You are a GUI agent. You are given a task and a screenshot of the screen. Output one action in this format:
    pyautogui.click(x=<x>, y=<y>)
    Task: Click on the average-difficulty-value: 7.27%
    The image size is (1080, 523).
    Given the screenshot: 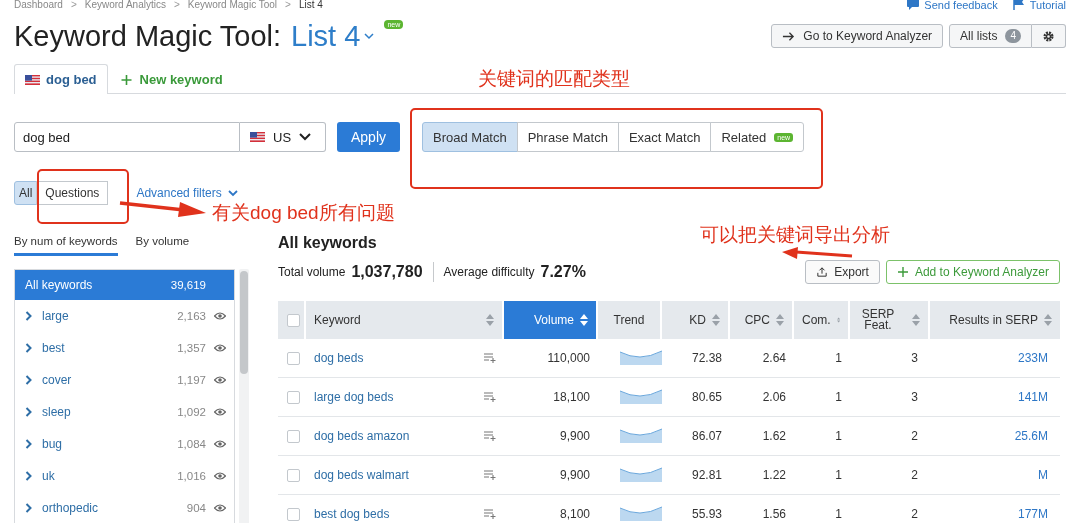 What is the action you would take?
    pyautogui.click(x=563, y=272)
    